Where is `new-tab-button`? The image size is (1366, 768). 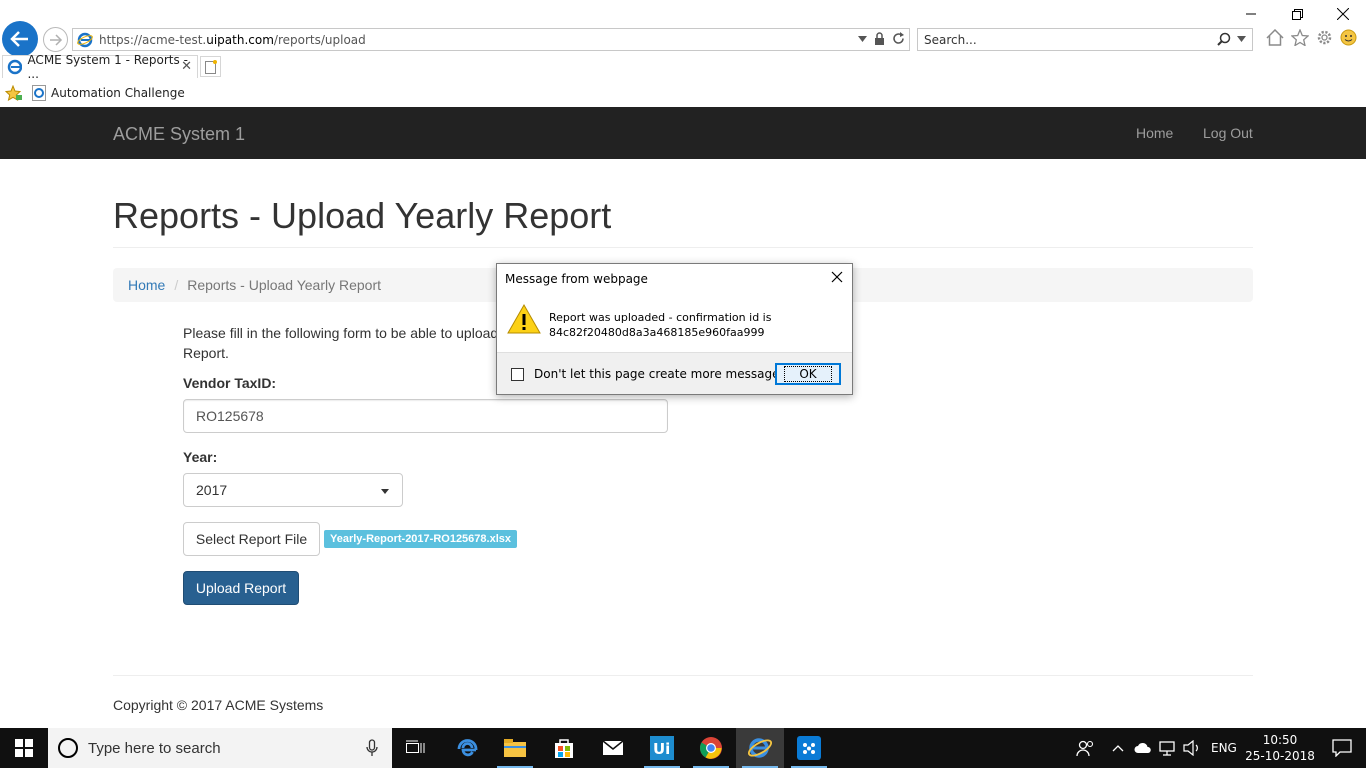
new-tab-button is located at coordinates (210, 66).